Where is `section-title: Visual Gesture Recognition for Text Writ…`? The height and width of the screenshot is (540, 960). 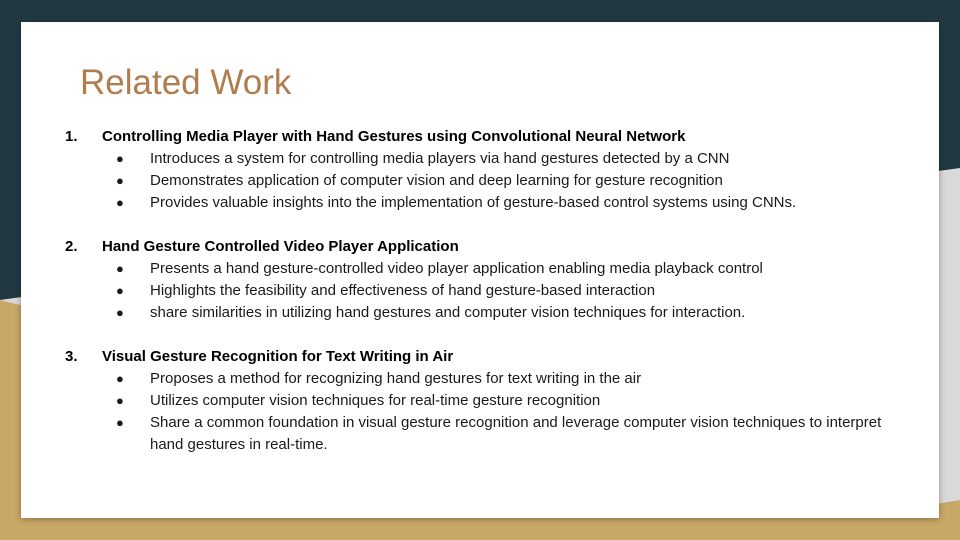 section-title: Visual Gesture Recognition for Text Writ… is located at coordinates (278, 356).